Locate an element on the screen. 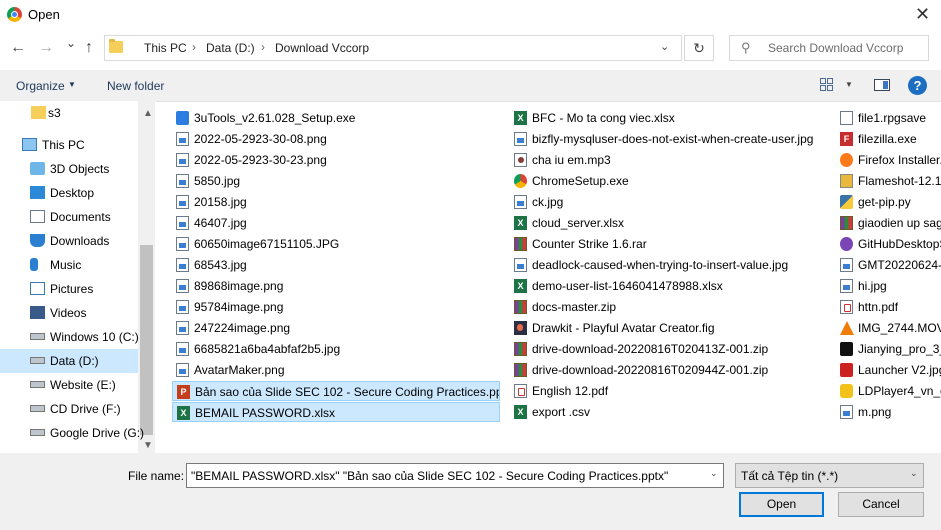  file-item: get-pip.py is located at coordinates (888, 202).